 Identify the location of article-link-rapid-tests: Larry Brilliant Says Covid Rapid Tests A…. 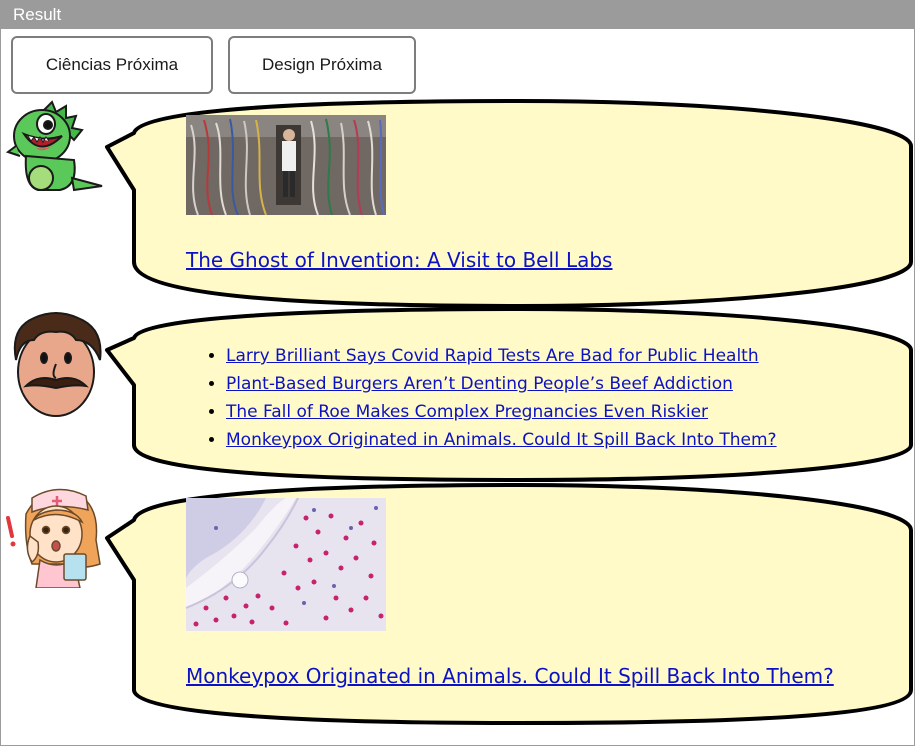
(492, 356).